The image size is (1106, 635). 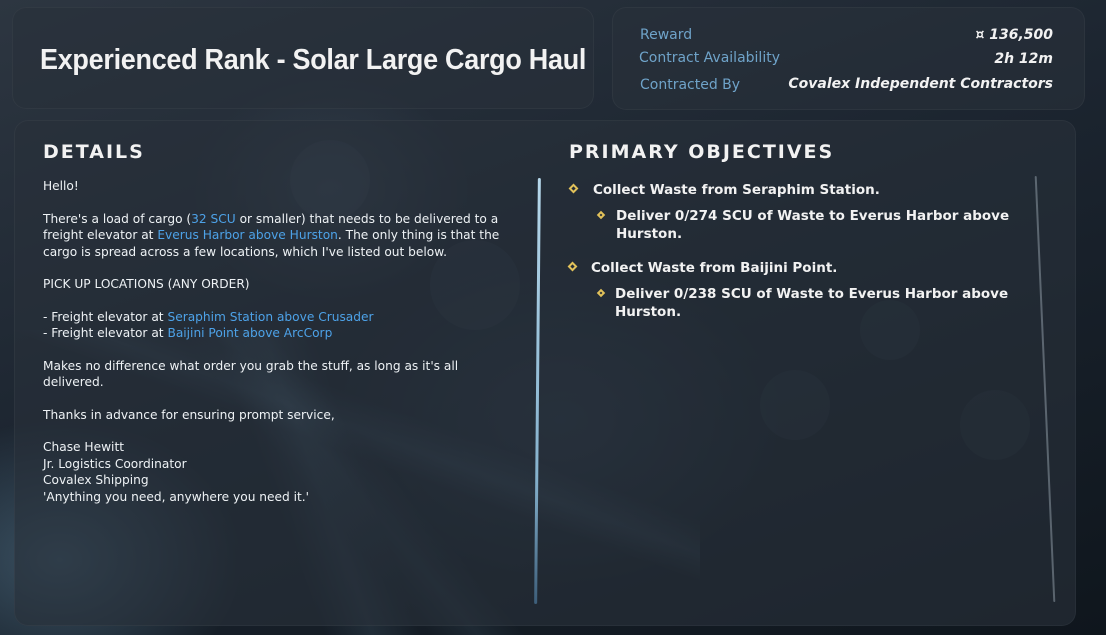 What do you see at coordinates (270, 317) in the screenshot?
I see `pickup-location-link-seraphim: Seraphim Station above Crusader` at bounding box center [270, 317].